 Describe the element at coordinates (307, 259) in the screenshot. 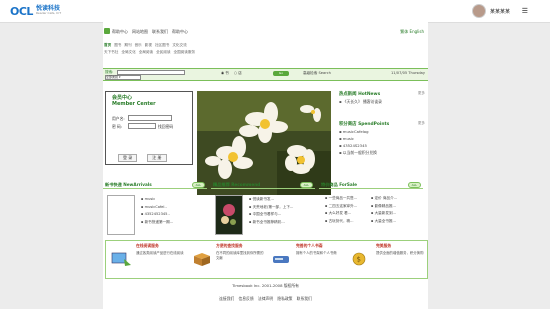

I see `feature-personal-library: 完善的个人书斋 拥有个人的书架和个人书斋` at that location.